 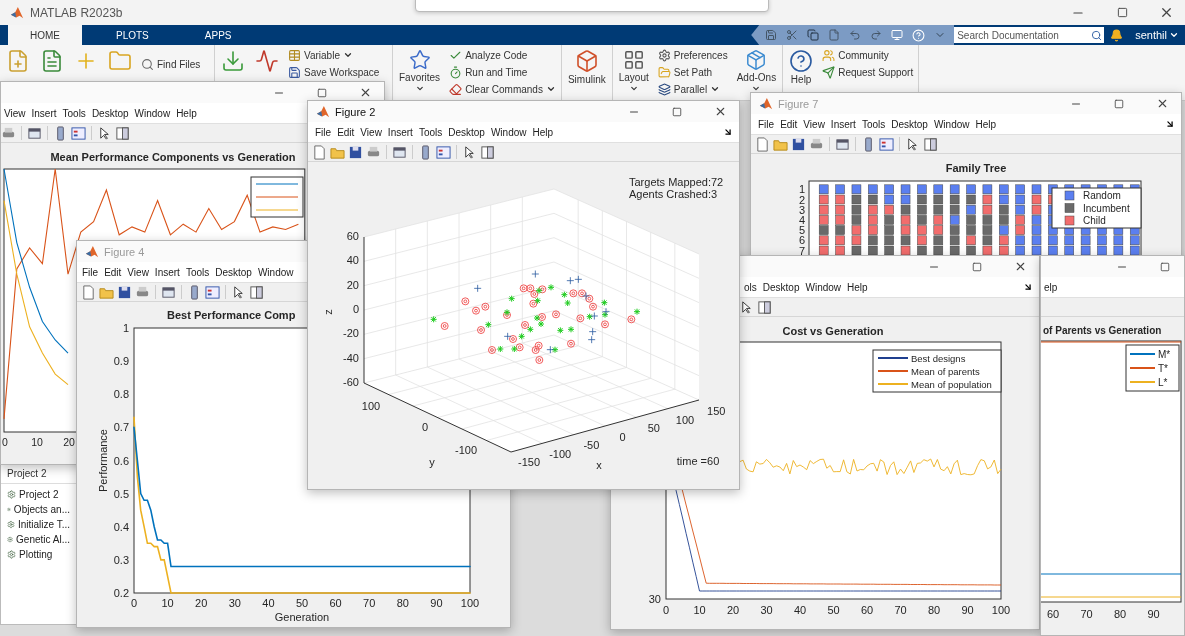 What do you see at coordinates (502, 89) in the screenshot?
I see `ribbon-button: Clear Commands` at bounding box center [502, 89].